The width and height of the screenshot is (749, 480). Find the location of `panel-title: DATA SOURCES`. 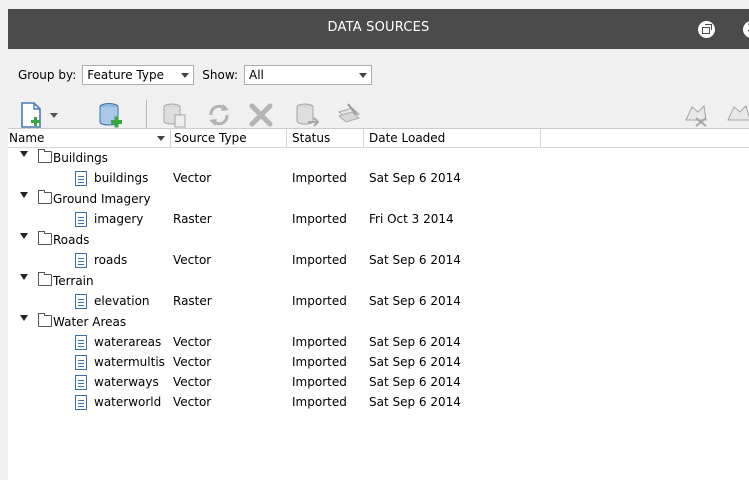

panel-title: DATA SOURCES is located at coordinates (378, 27).